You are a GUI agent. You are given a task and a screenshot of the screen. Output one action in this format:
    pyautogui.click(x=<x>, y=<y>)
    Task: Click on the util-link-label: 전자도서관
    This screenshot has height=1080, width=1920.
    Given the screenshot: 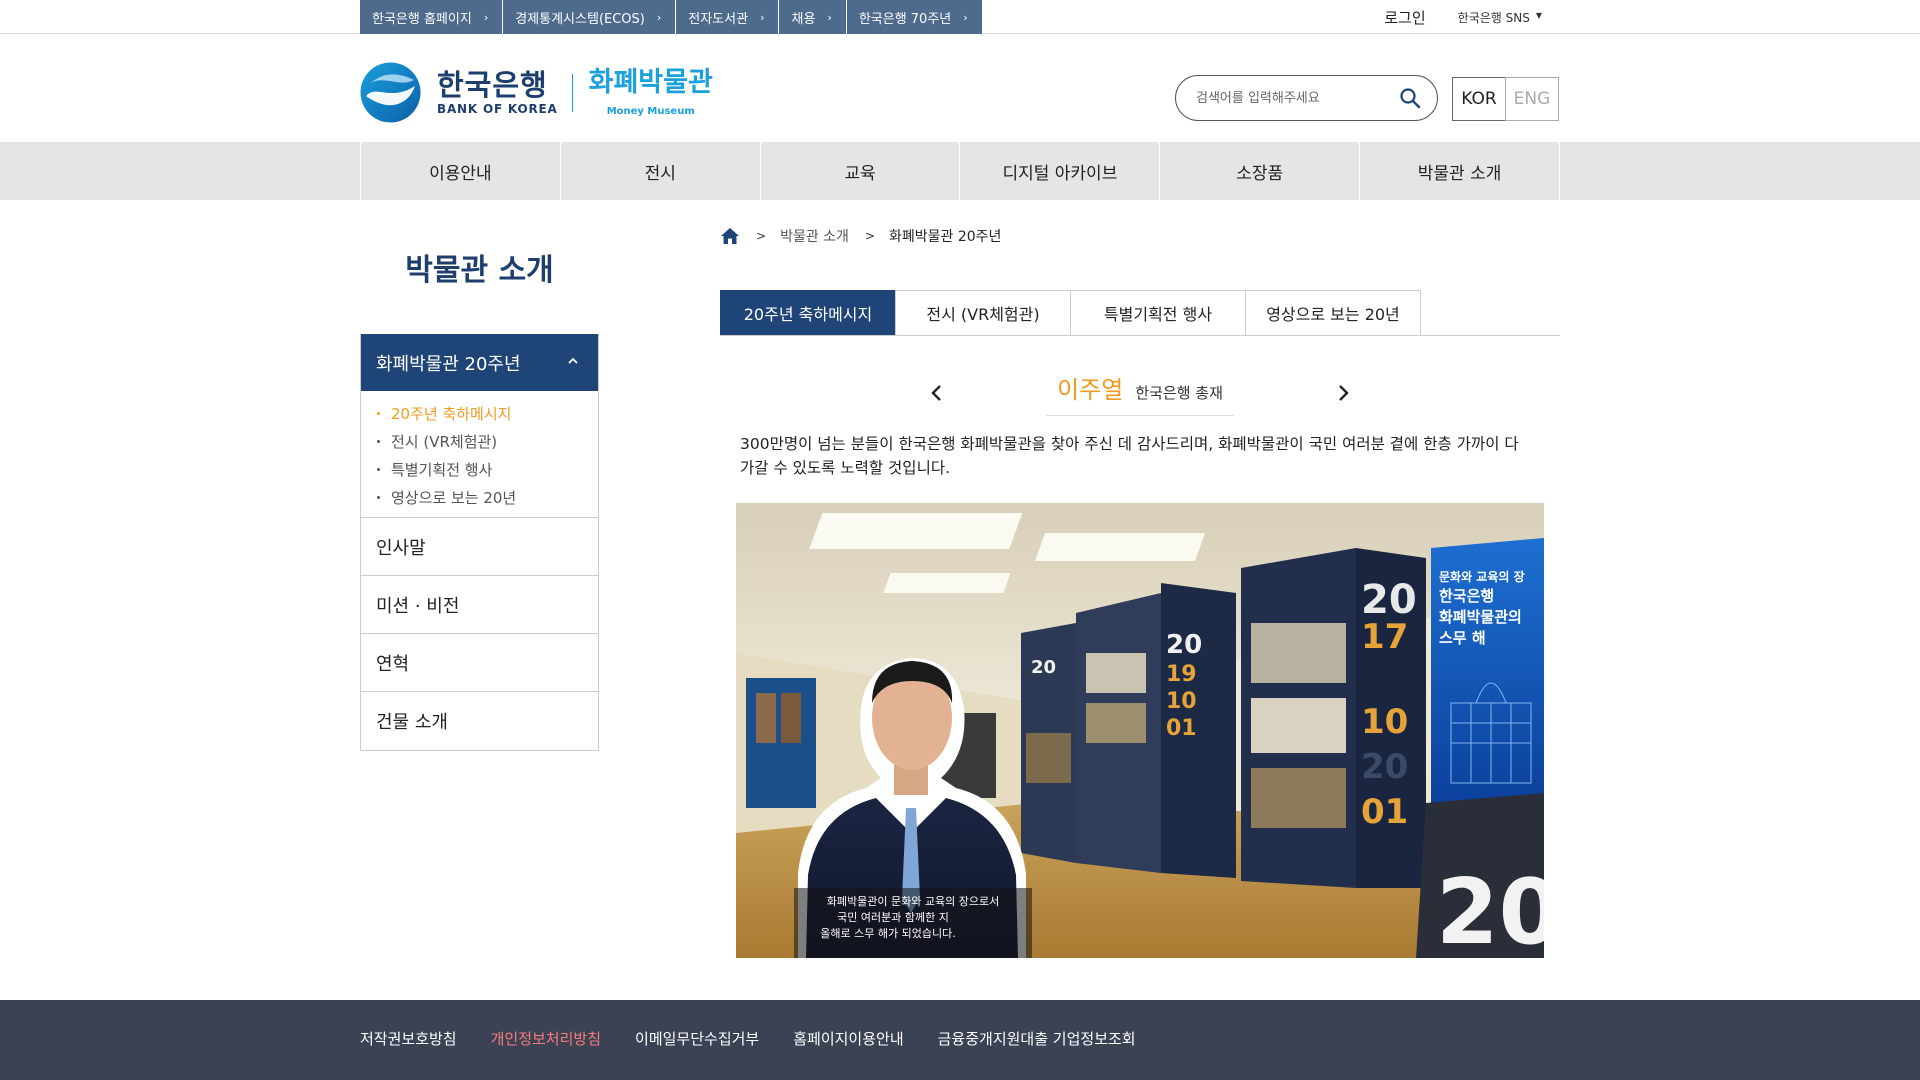 What is the action you would take?
    pyautogui.click(x=718, y=19)
    